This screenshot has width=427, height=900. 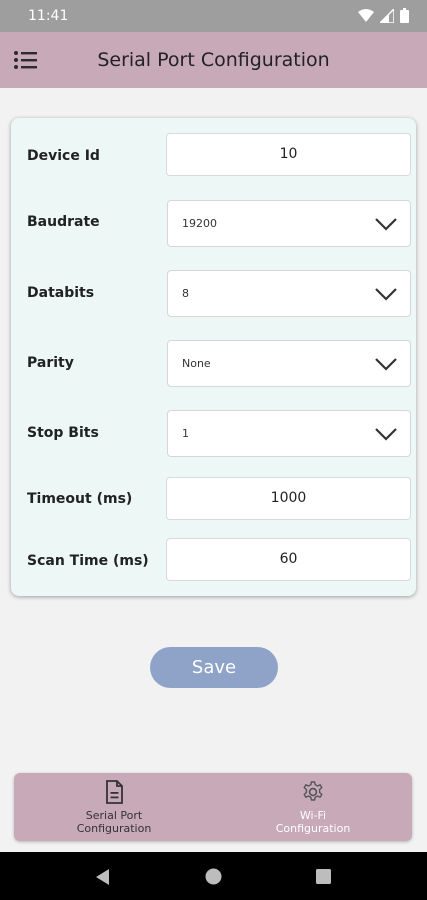 I want to click on app-bar: Serial Port Configuration, so click(x=213, y=60).